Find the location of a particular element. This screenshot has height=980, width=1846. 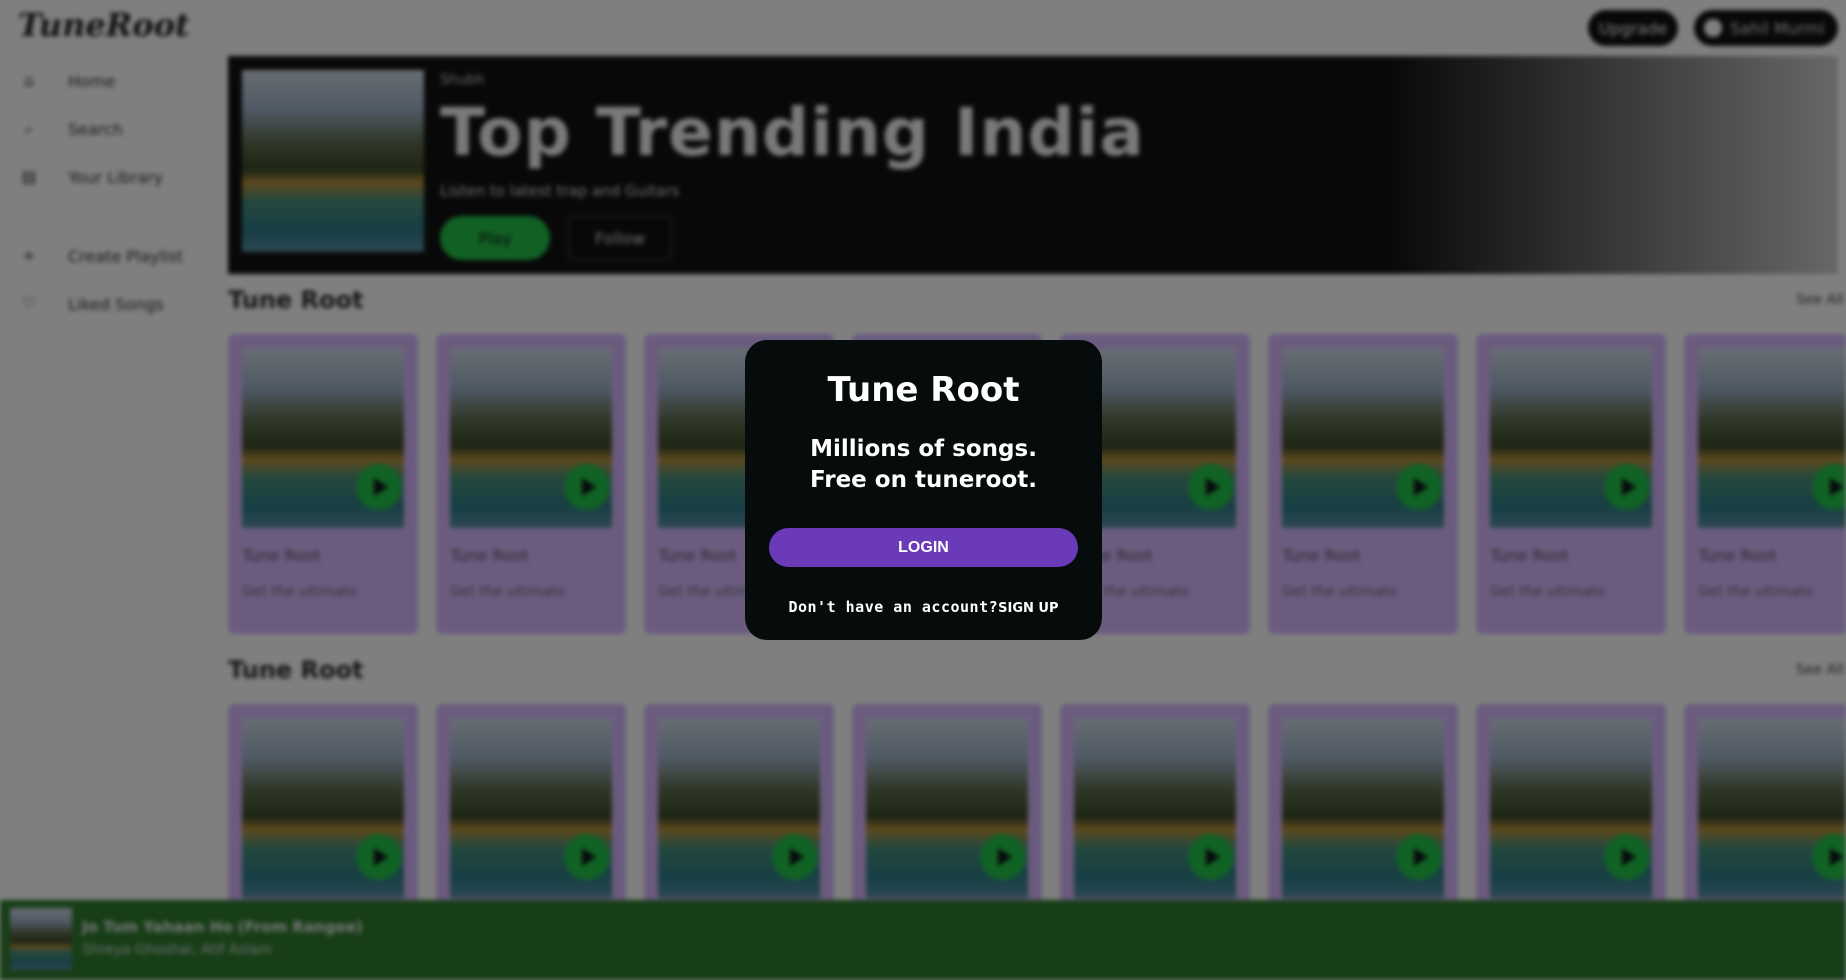

signup-prompt-line: Don't have an account? SIGN UP is located at coordinates (923, 607).